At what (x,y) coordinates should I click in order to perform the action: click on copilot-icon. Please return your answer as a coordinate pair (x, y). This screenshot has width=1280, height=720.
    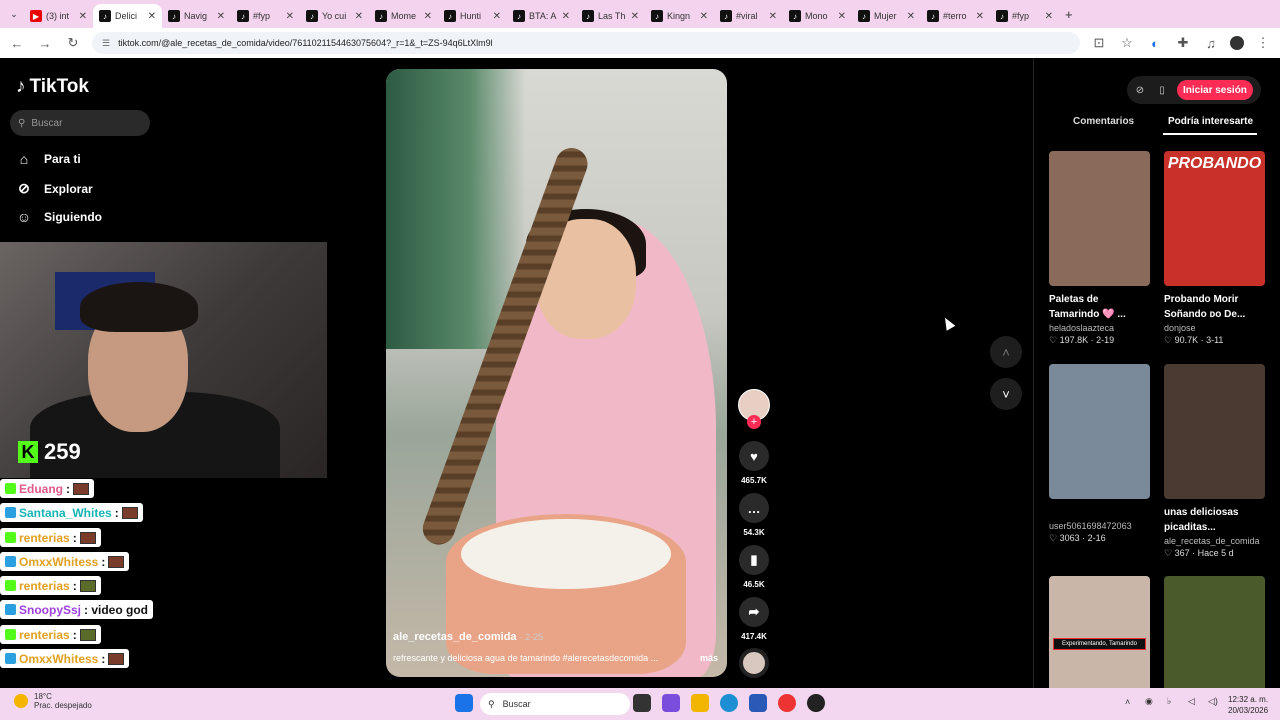
    Looking at the image, I should click on (671, 703).